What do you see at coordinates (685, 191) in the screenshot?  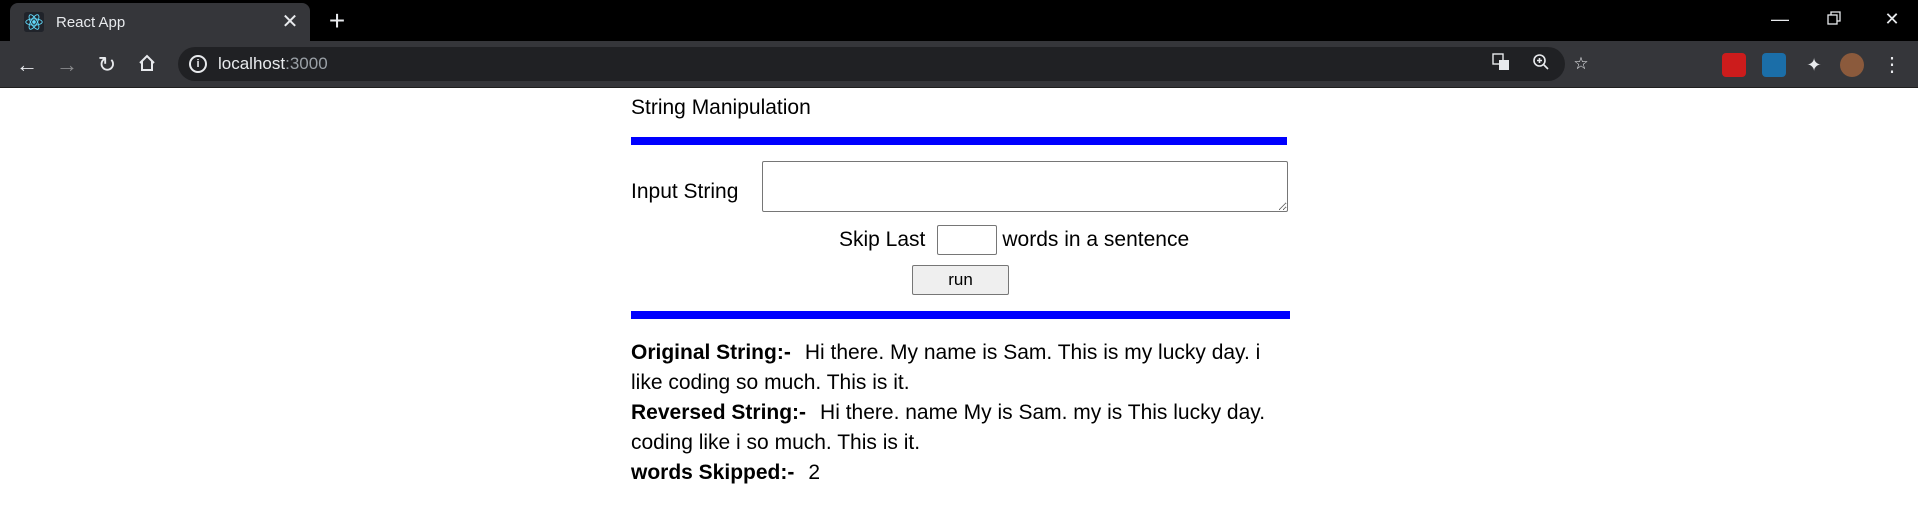 I see `input-string-label: Input String` at bounding box center [685, 191].